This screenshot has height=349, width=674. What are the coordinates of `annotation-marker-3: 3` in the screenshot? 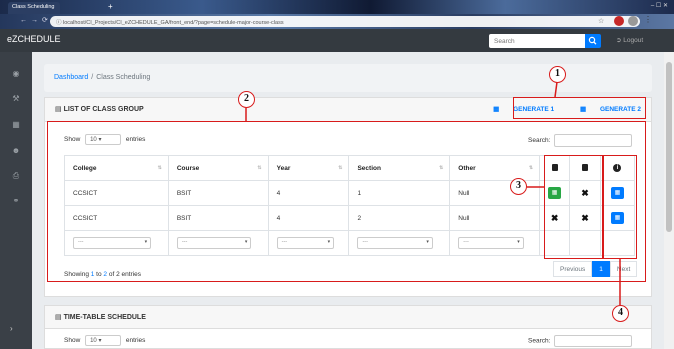 It's located at (518, 186).